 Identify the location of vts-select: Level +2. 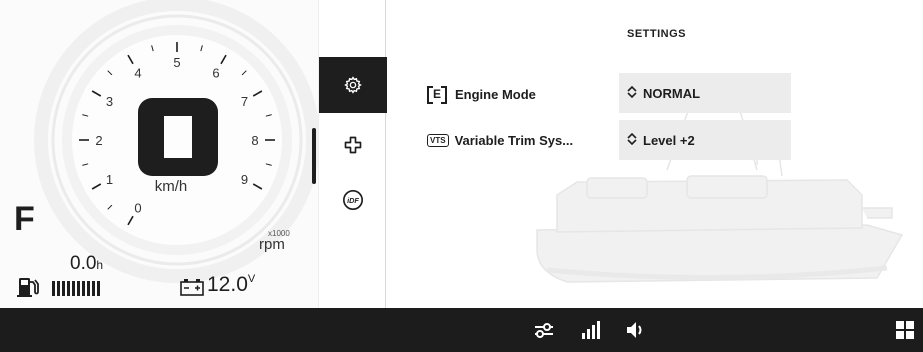
(705, 140).